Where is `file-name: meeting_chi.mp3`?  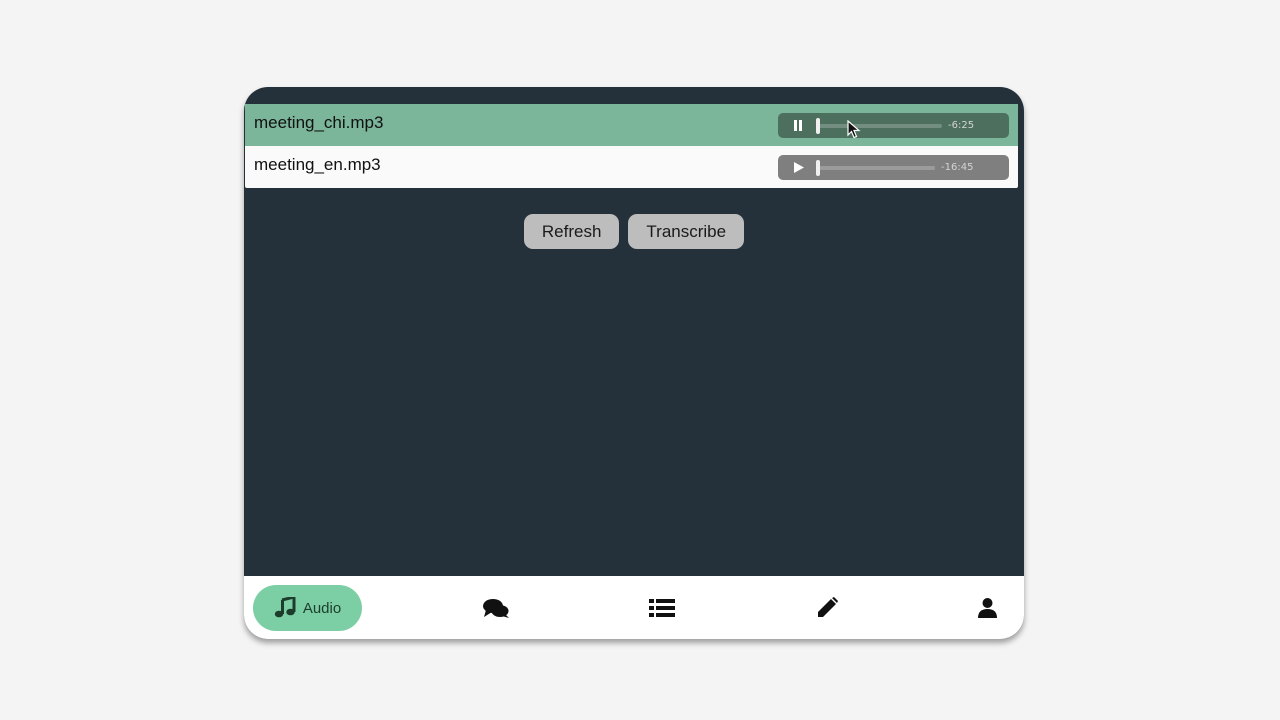
file-name: meeting_chi.mp3 is located at coordinates (319, 122).